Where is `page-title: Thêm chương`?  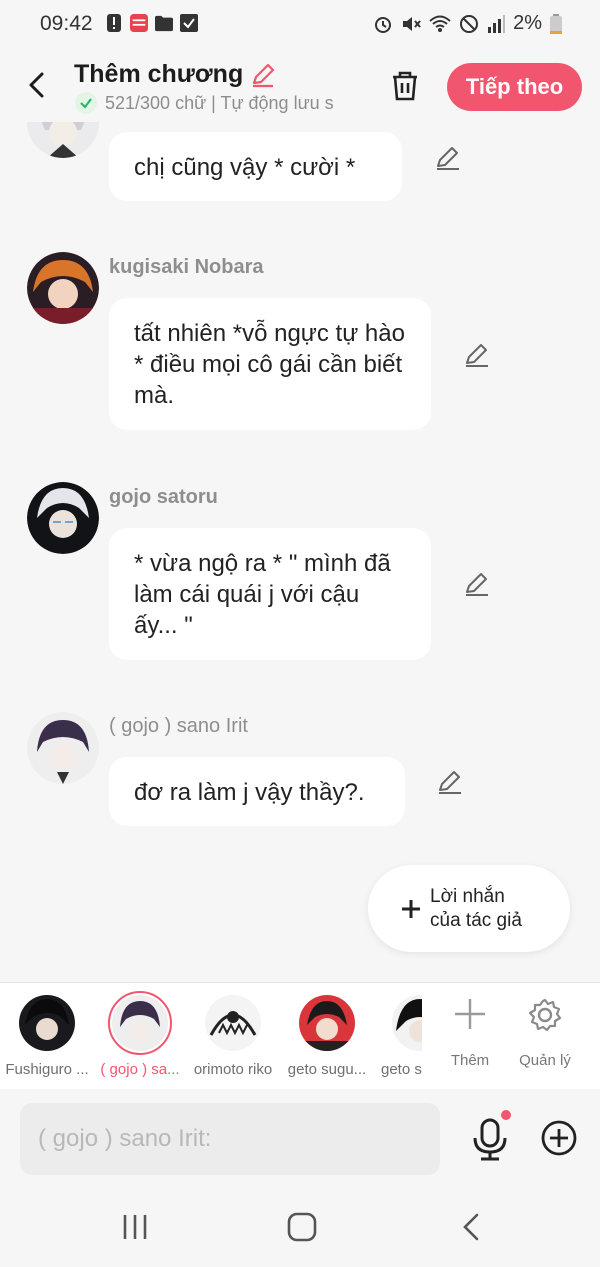
page-title: Thêm chương is located at coordinates (175, 74).